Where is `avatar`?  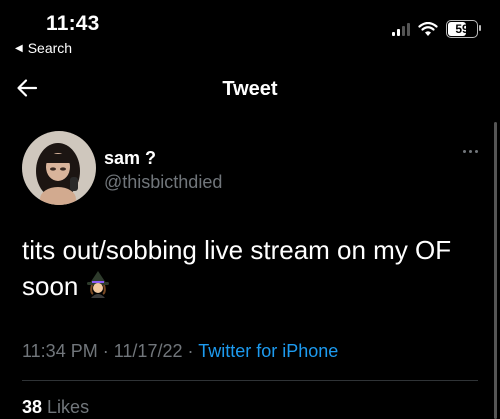
avatar is located at coordinates (59, 168).